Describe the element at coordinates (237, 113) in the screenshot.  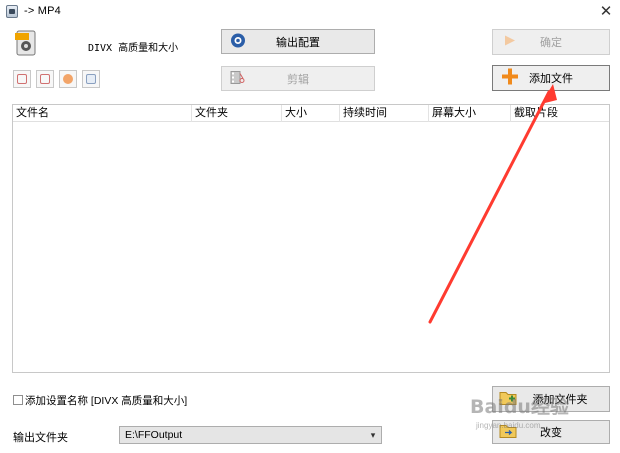
I see `column-header-folder: 文件夹` at that location.